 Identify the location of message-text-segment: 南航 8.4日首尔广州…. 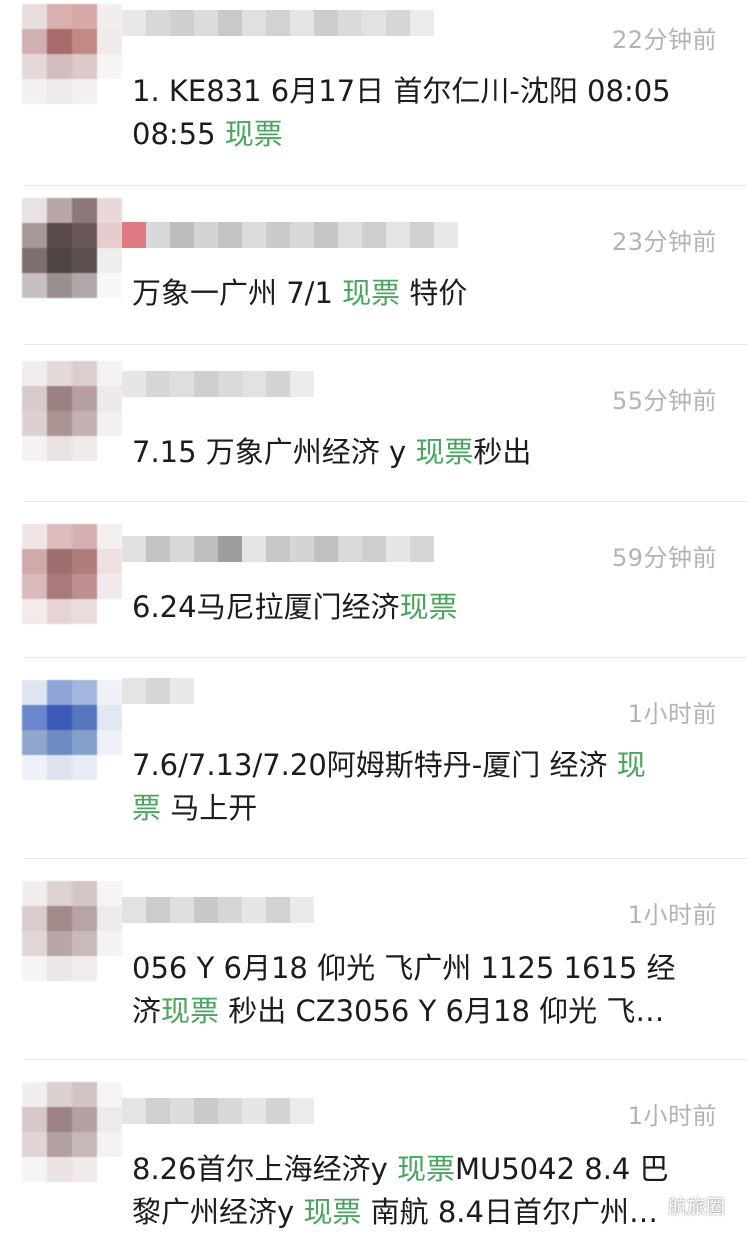
(509, 1212).